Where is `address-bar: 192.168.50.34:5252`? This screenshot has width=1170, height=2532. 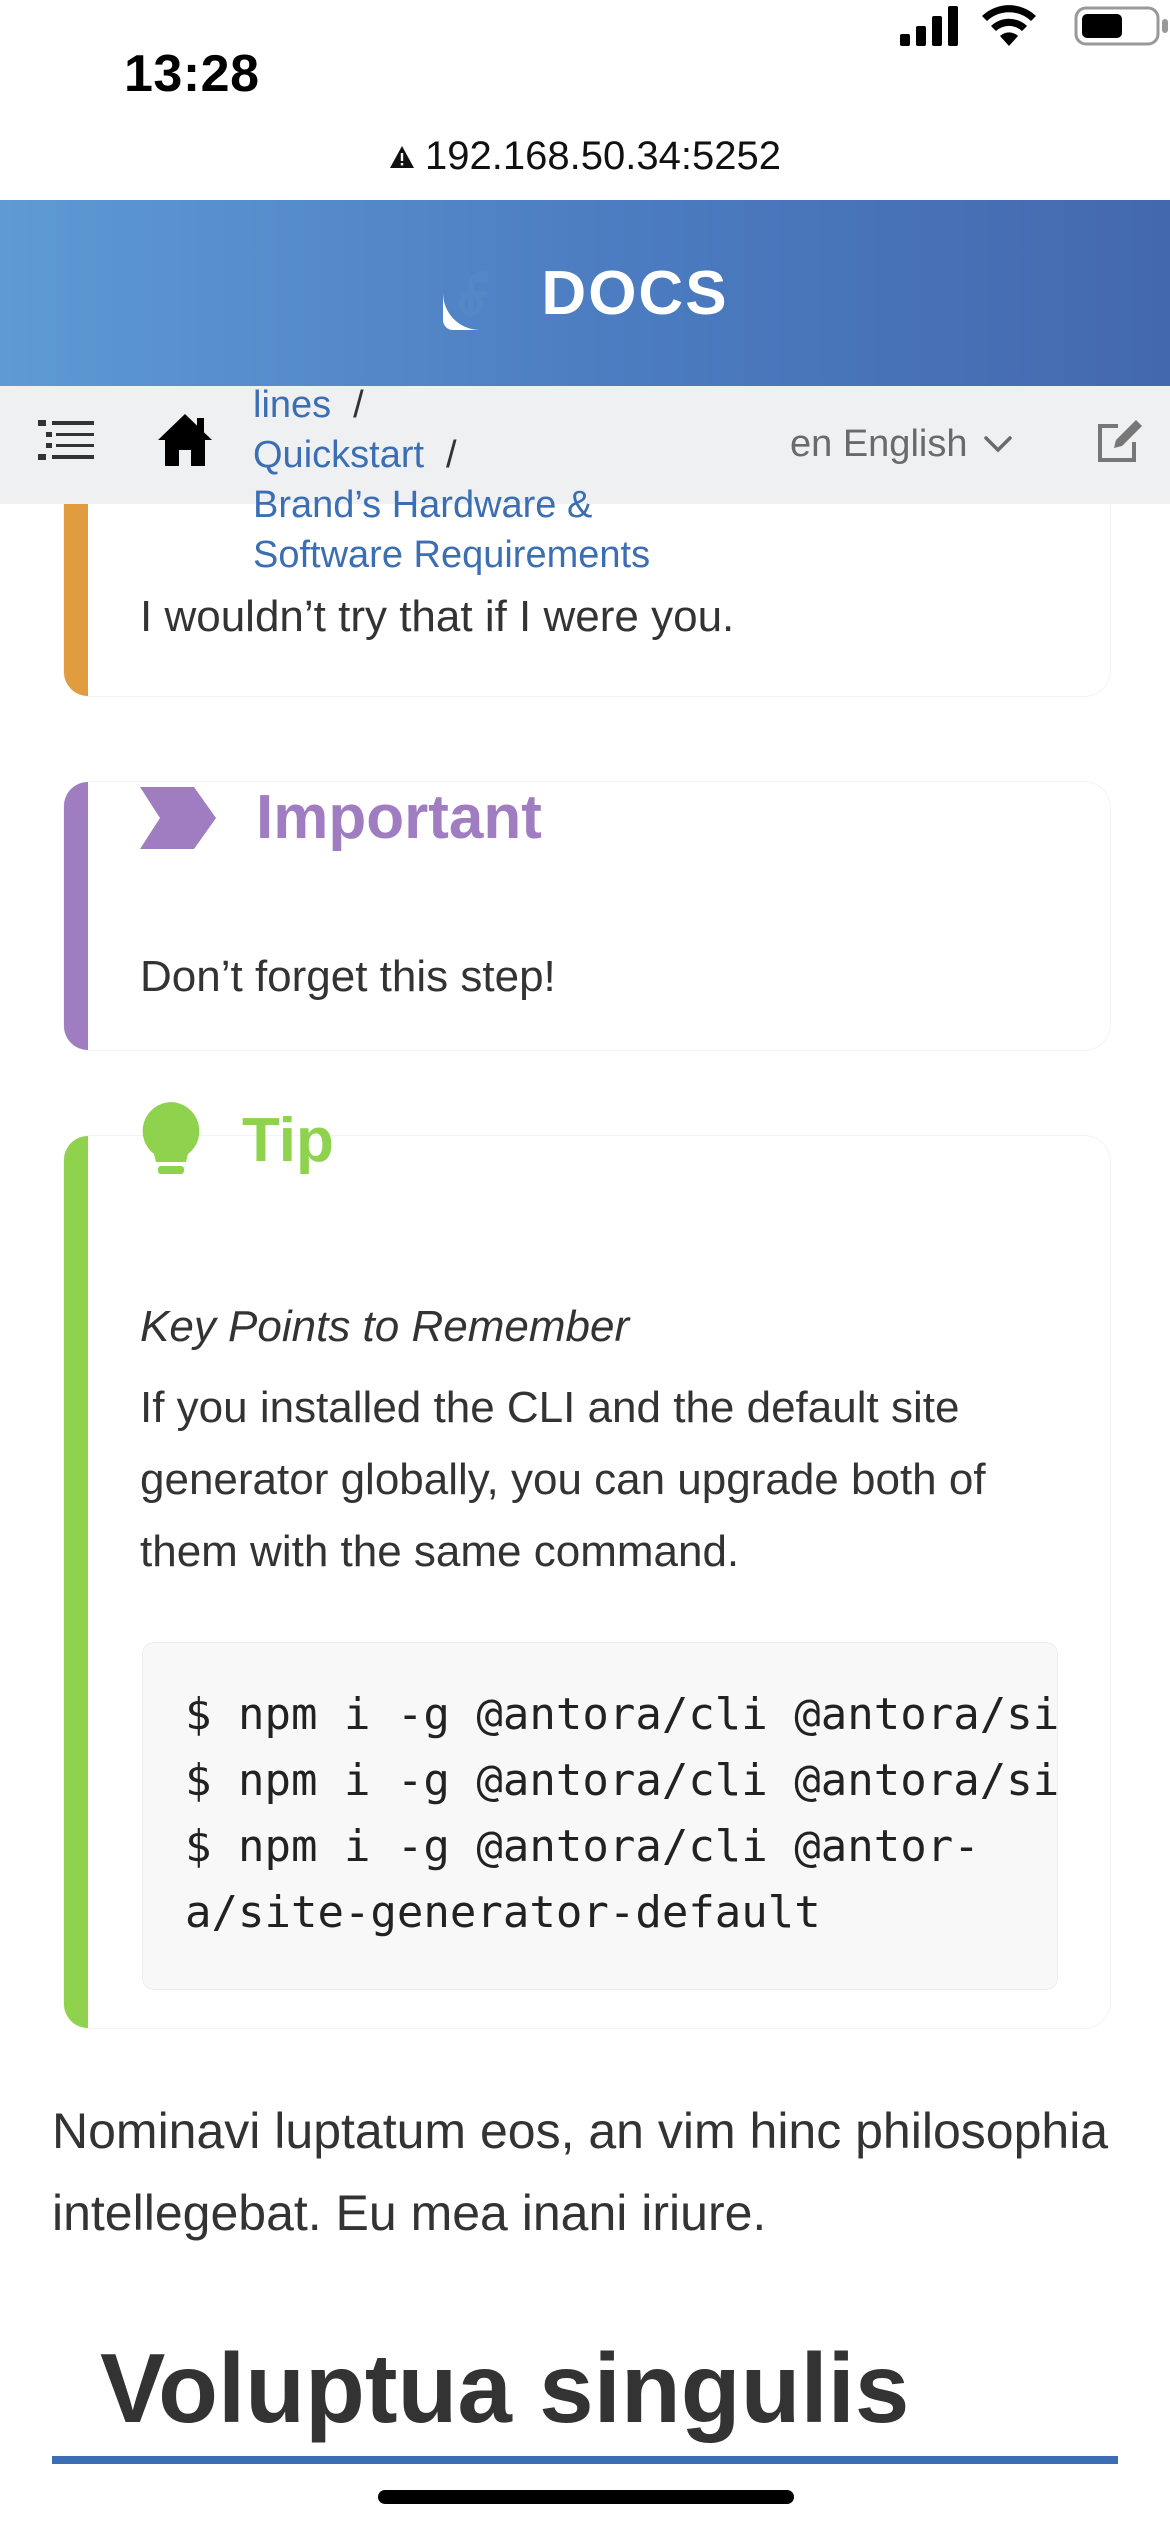 address-bar: 192.168.50.34:5252 is located at coordinates (585, 165).